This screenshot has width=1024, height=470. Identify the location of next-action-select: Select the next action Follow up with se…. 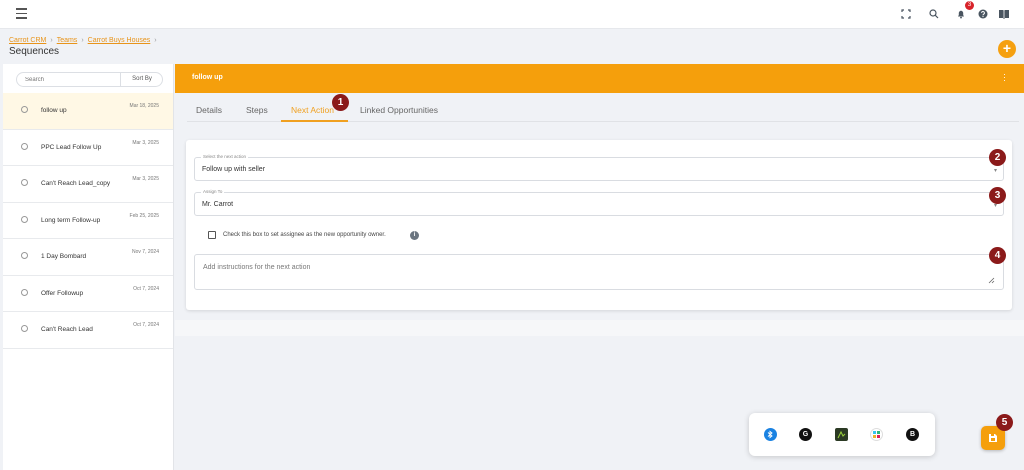
(599, 167).